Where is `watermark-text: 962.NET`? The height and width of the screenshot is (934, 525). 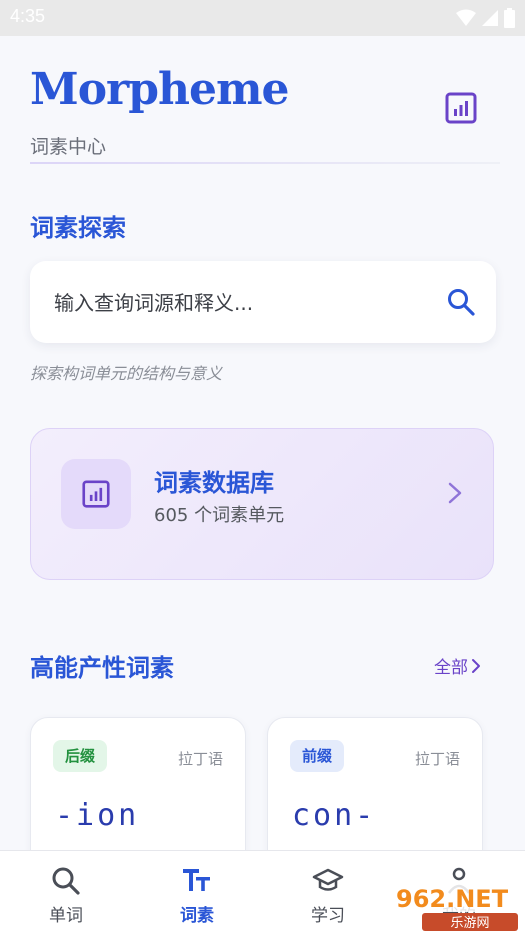
watermark-text: 962.NET is located at coordinates (452, 899).